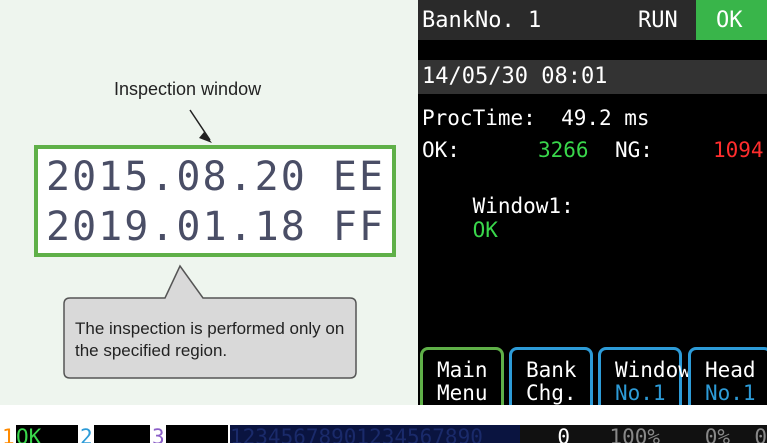  I want to click on softkey-line2: Chg., so click(551, 393).